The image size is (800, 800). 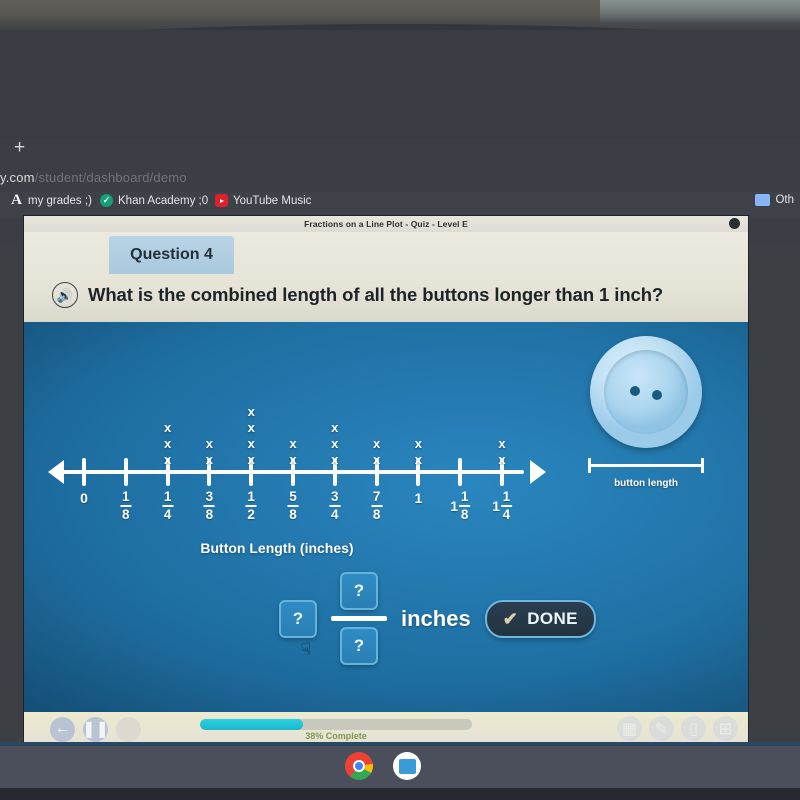 I want to click on shelf-icons, so click(x=383, y=766).